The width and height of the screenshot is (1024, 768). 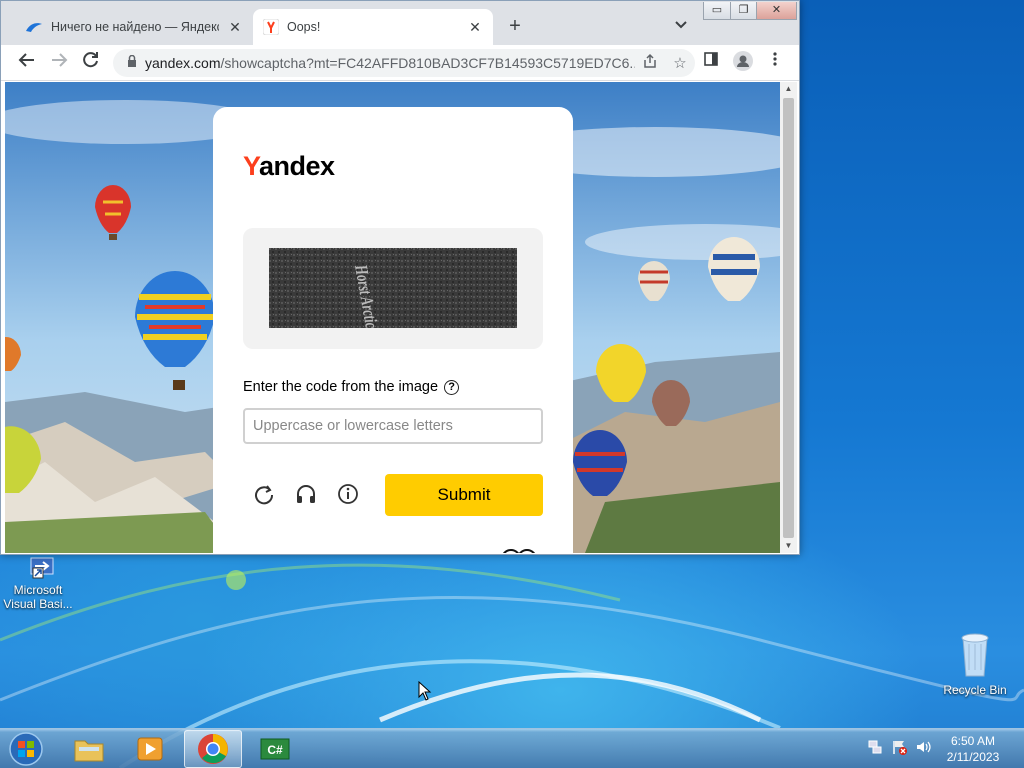 I want to click on forward-arrow-icon, so click(x=60, y=60).